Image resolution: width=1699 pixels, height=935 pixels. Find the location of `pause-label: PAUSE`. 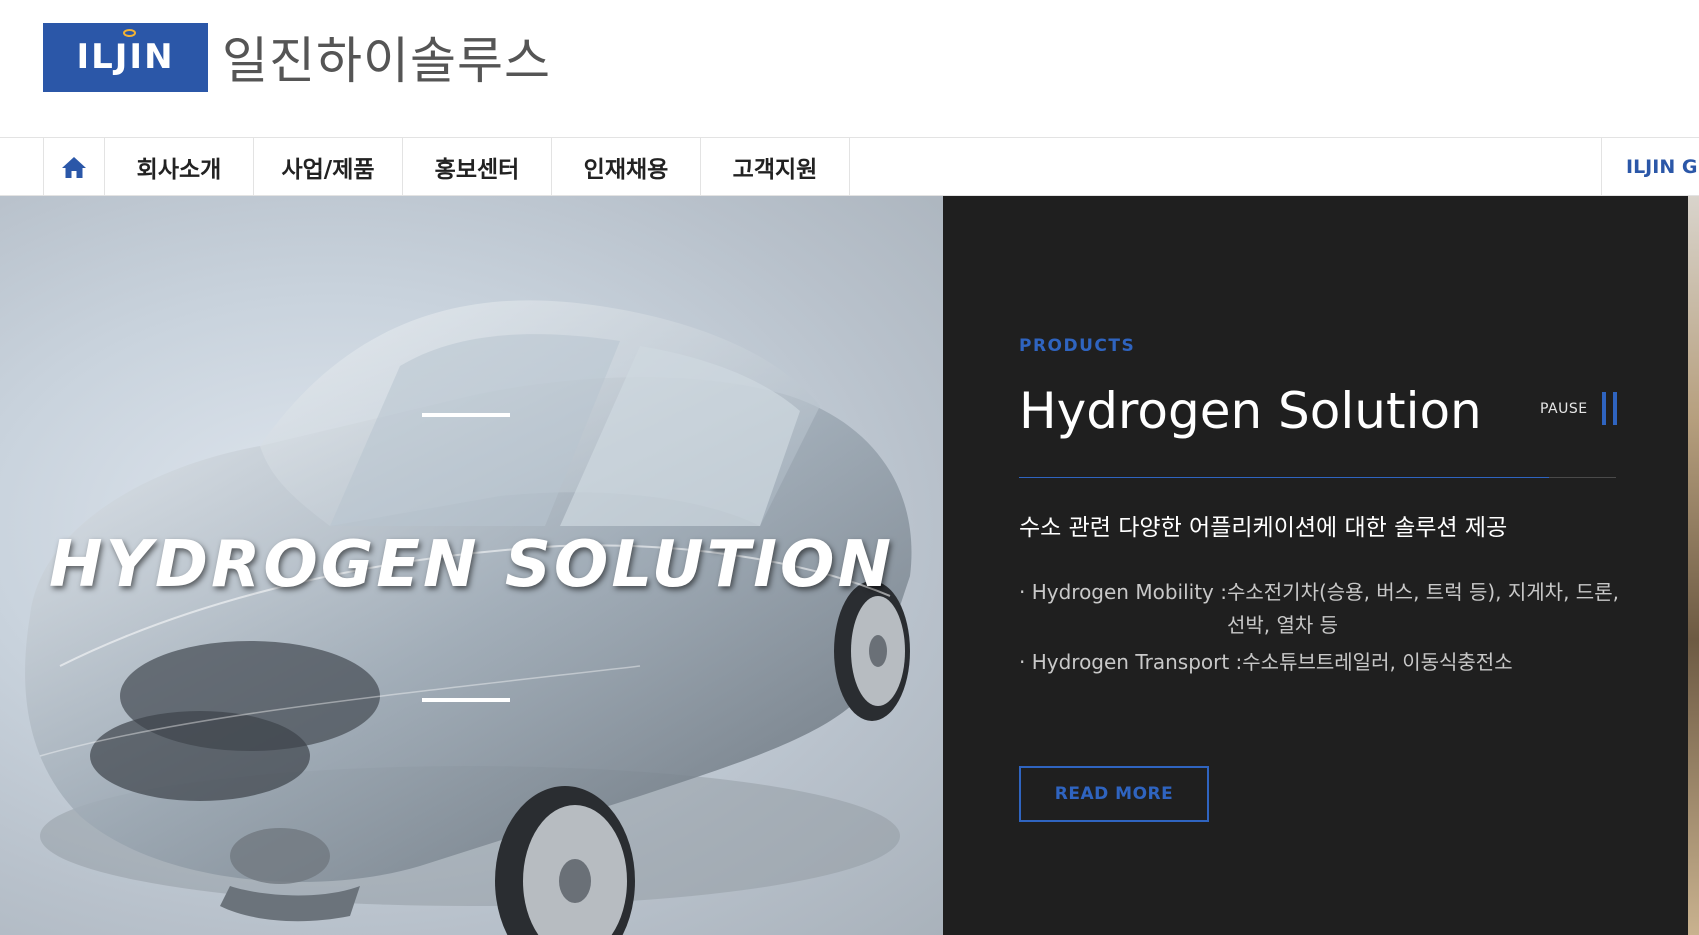

pause-label: PAUSE is located at coordinates (1564, 408).